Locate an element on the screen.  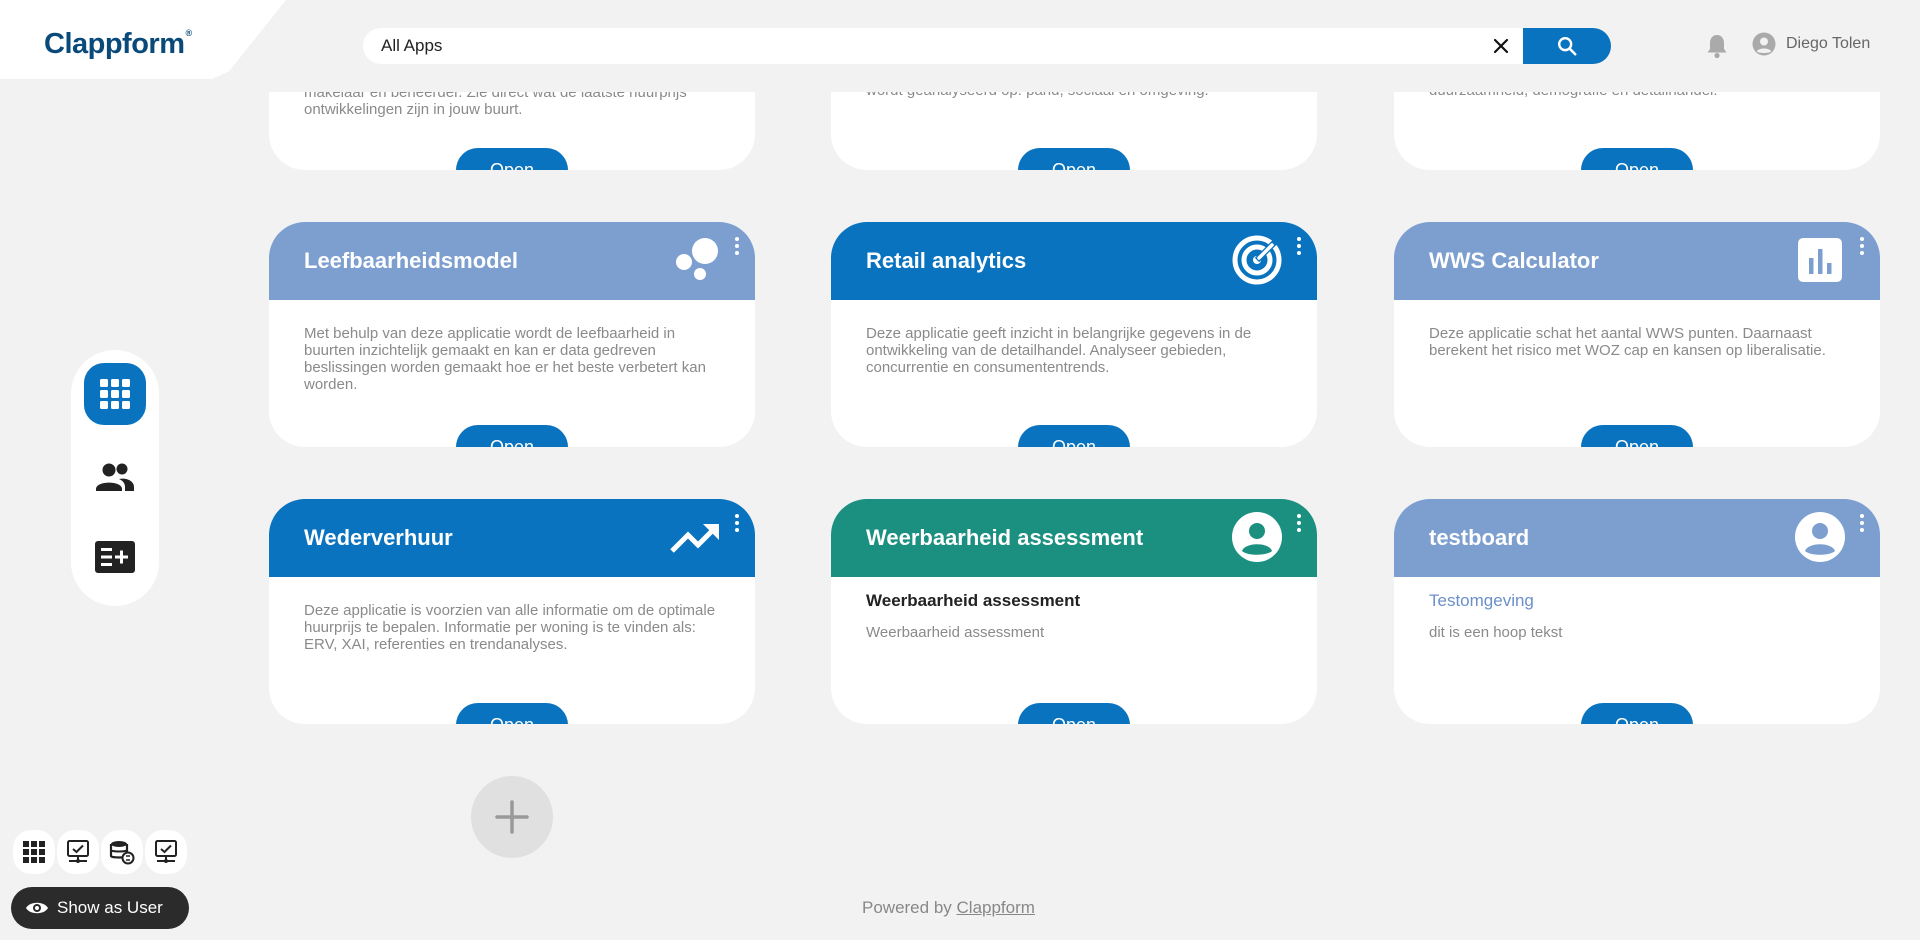
user-name: Diego Tolen is located at coordinates (1828, 43).